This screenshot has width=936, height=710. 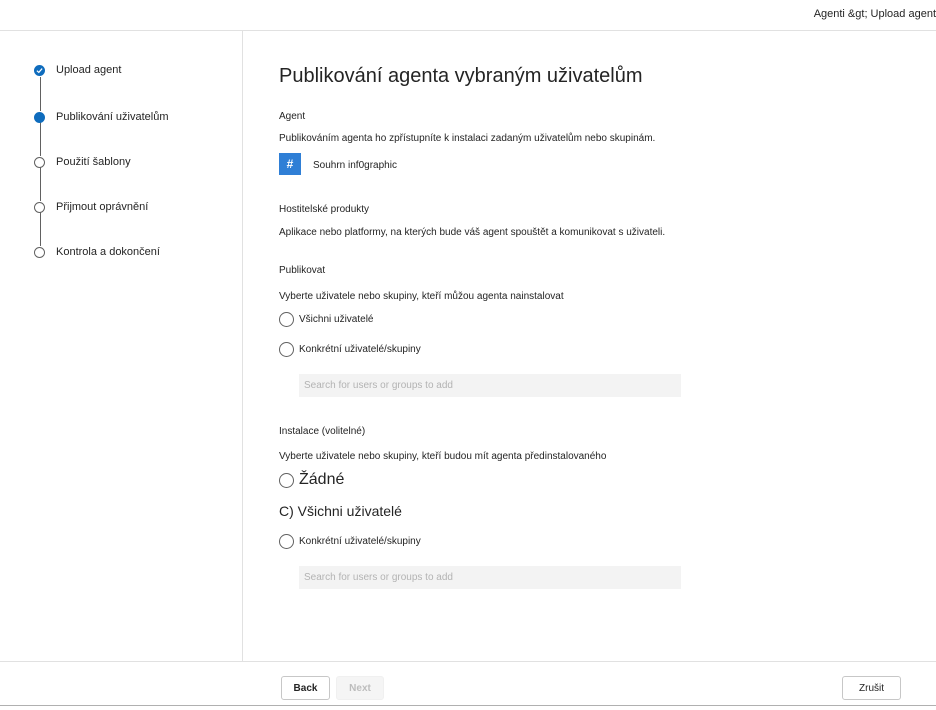 What do you see at coordinates (360, 688) in the screenshot?
I see `next-button: Next` at bounding box center [360, 688].